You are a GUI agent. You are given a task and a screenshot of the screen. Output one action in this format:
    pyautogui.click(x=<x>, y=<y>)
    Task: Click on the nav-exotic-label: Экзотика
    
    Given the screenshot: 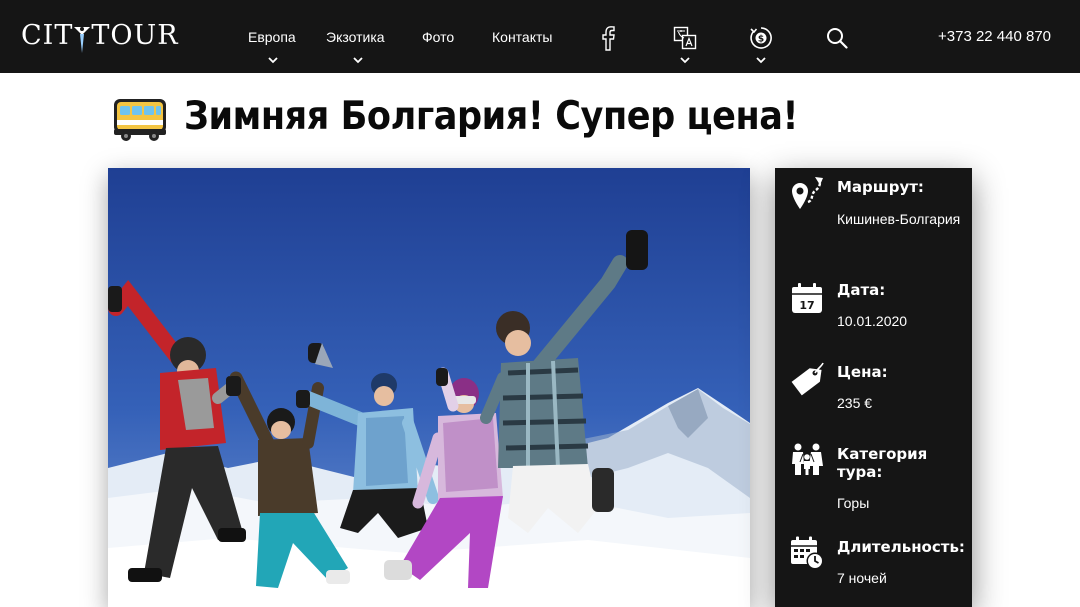 What is the action you would take?
    pyautogui.click(x=355, y=37)
    